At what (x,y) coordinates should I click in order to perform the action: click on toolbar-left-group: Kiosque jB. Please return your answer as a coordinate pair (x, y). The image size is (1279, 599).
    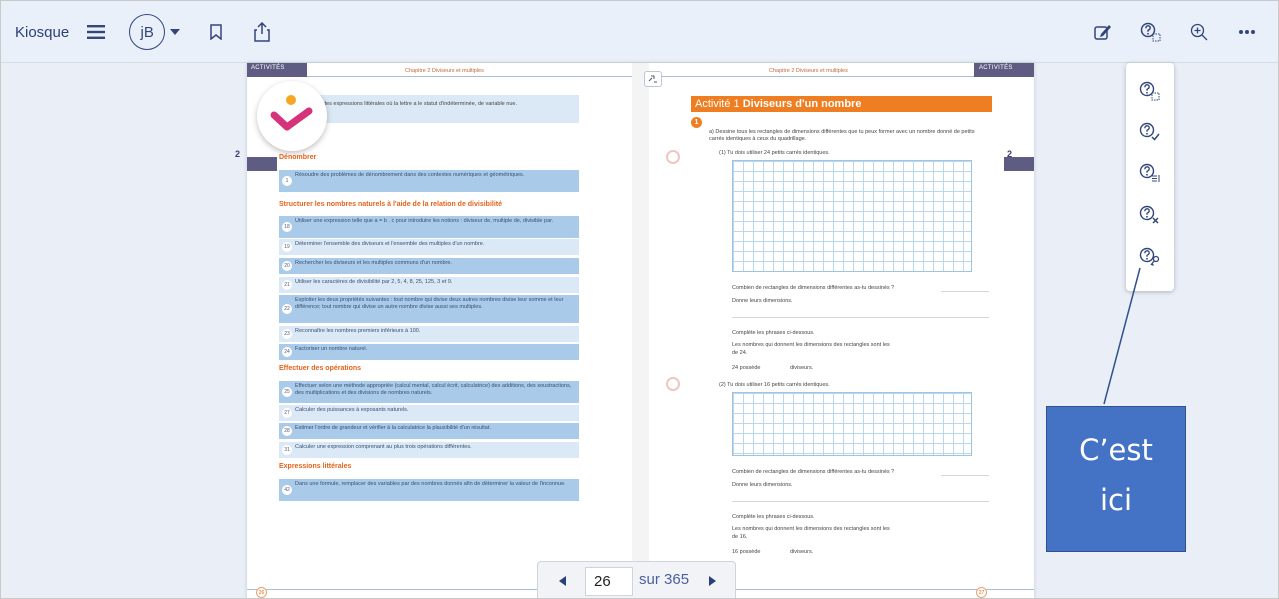
    Looking at the image, I should click on (145, 32).